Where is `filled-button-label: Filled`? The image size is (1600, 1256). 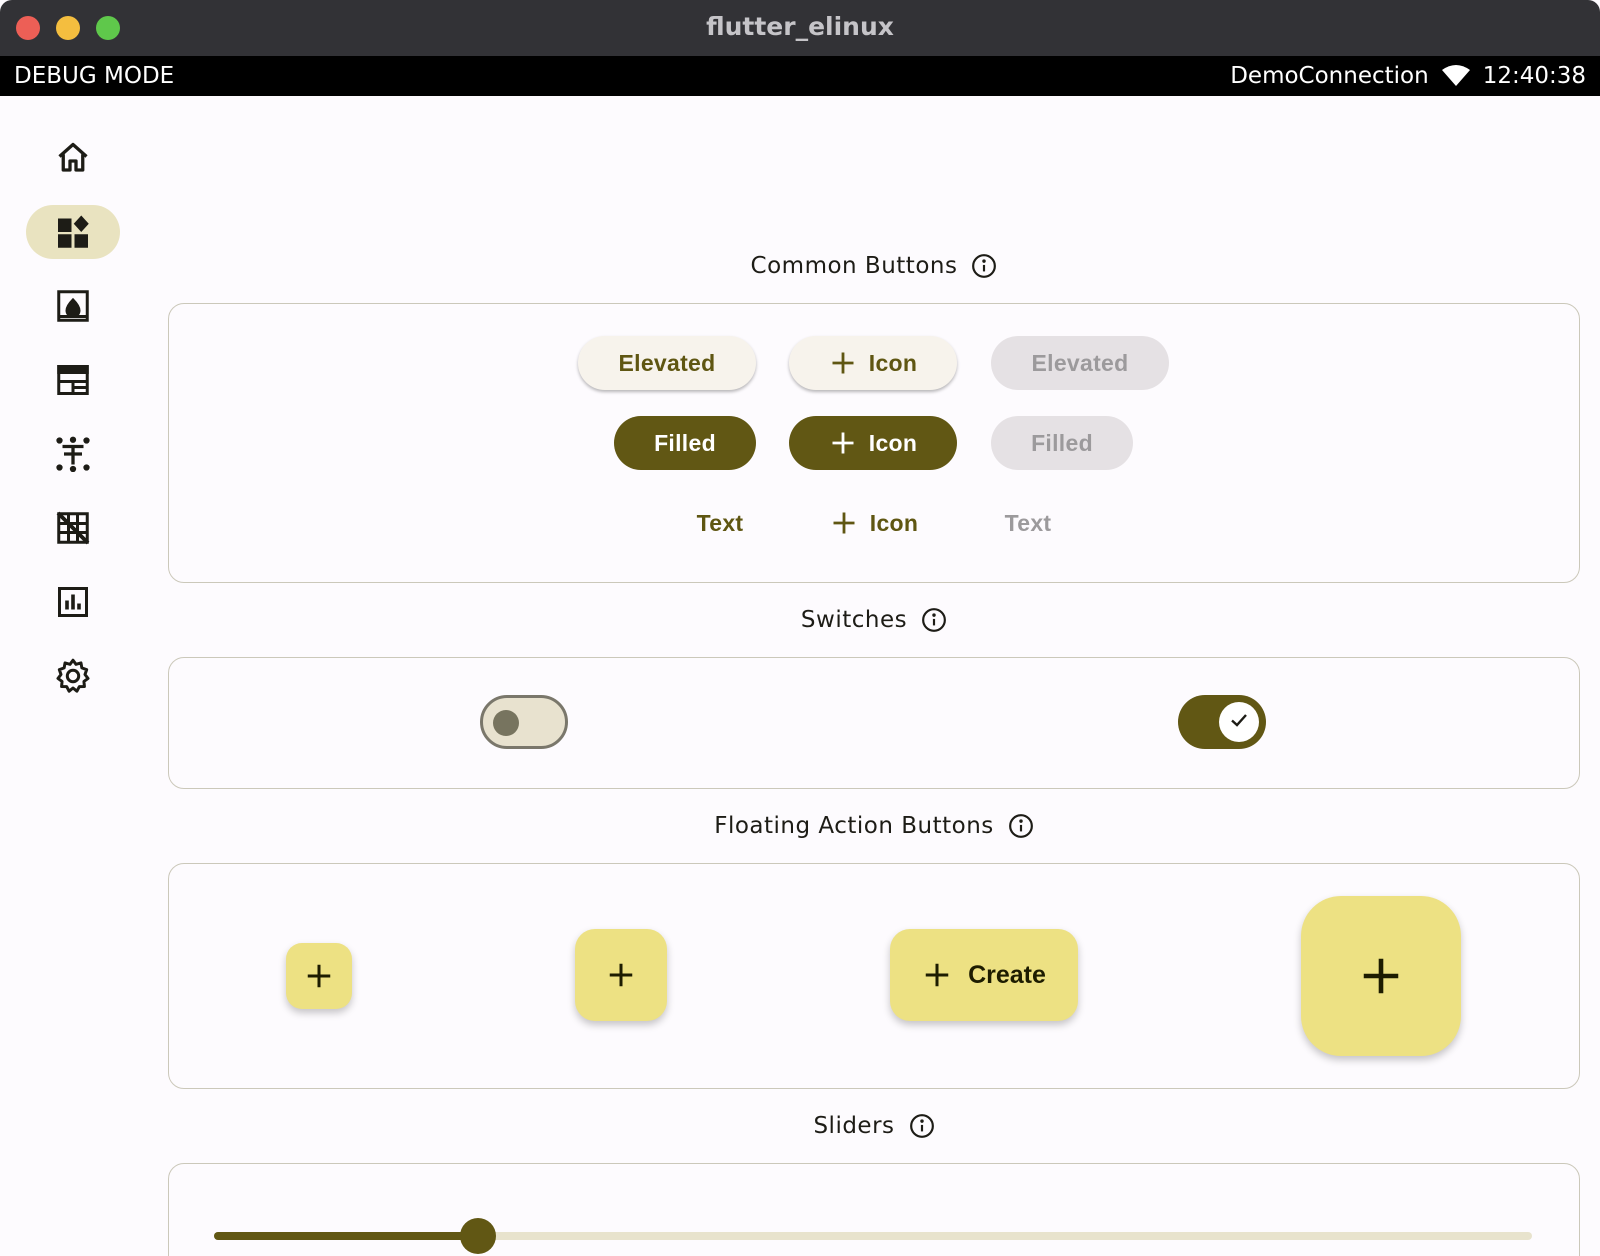
filled-button-label: Filled is located at coordinates (685, 442).